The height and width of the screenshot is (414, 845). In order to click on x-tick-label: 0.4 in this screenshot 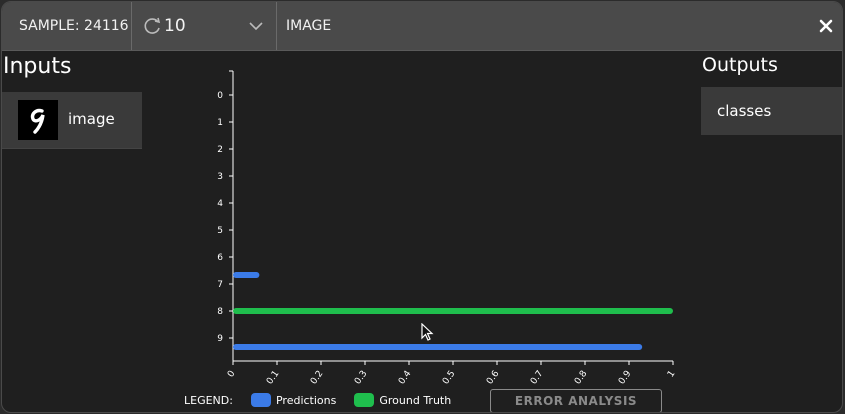, I will do `click(405, 378)`.